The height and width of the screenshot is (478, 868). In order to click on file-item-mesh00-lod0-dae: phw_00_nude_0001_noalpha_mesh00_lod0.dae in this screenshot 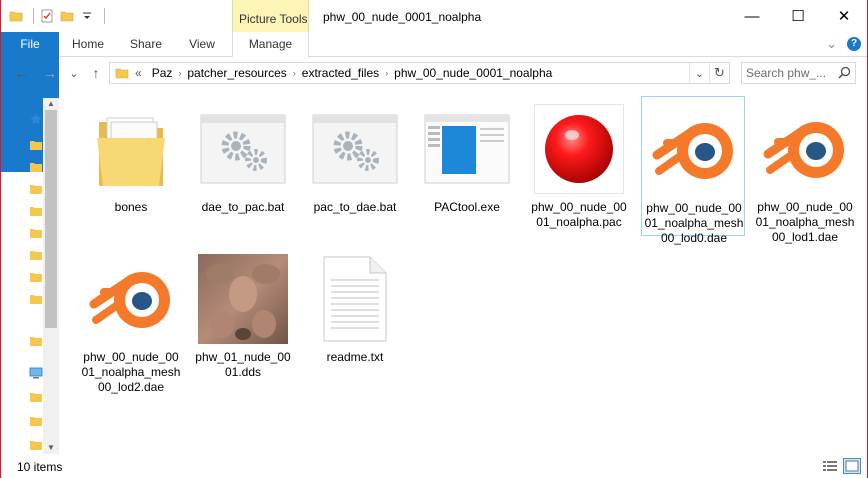, I will do `click(693, 170)`.